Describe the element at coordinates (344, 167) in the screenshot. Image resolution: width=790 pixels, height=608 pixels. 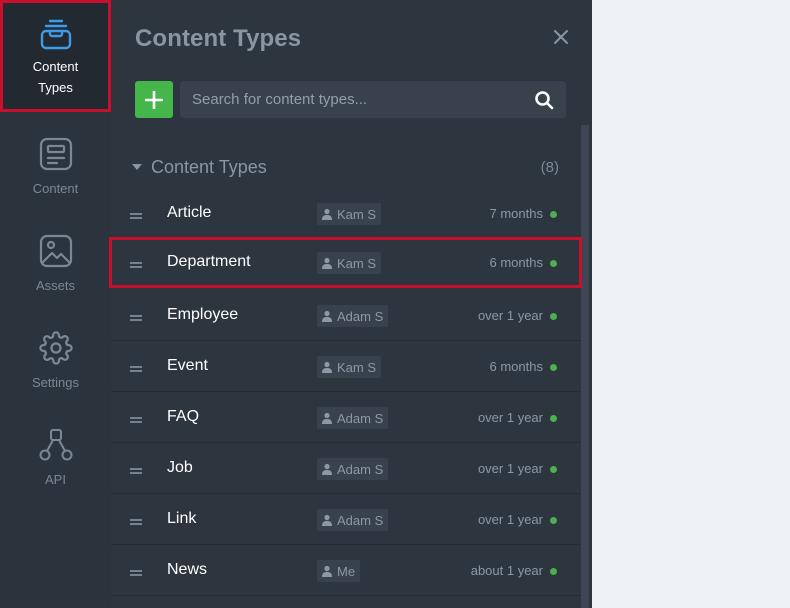
I see `group-header-content-types: Content Types (8)` at that location.